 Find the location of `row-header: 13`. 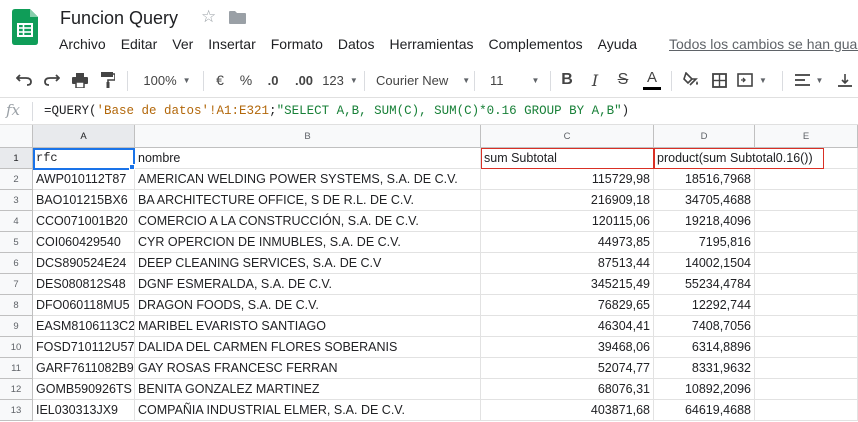

row-header: 13 is located at coordinates (16, 410).